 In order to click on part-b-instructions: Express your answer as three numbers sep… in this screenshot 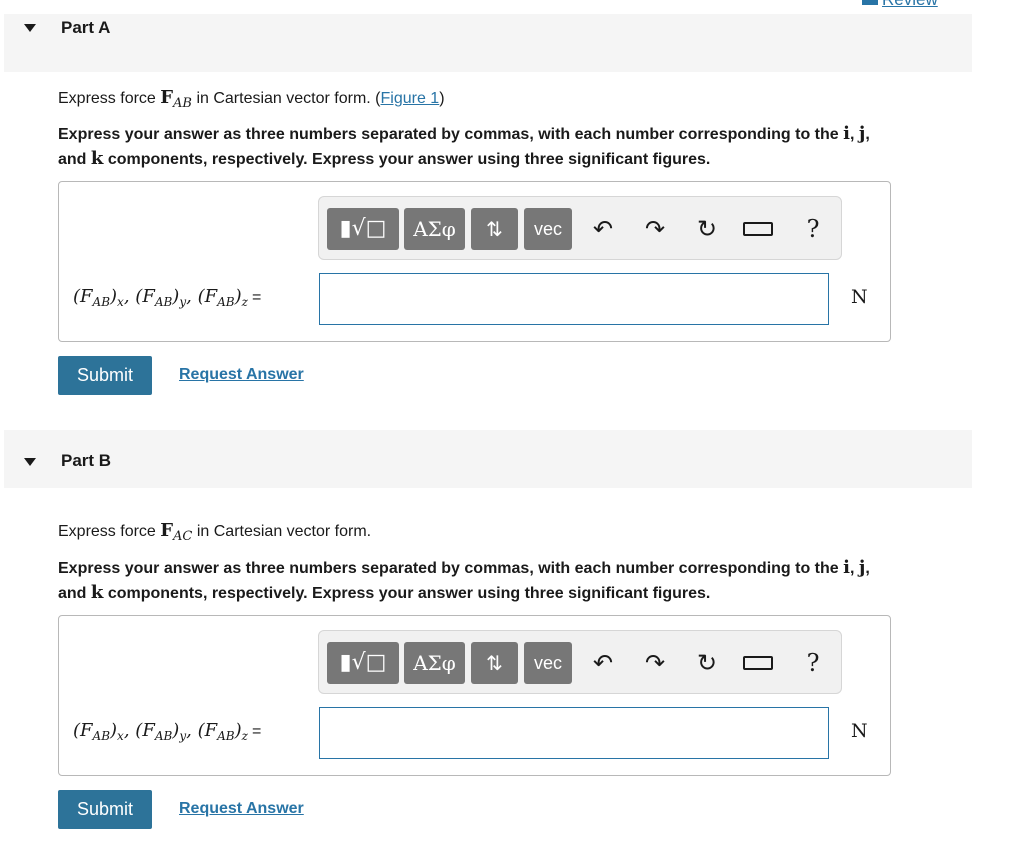, I will do `click(464, 580)`.